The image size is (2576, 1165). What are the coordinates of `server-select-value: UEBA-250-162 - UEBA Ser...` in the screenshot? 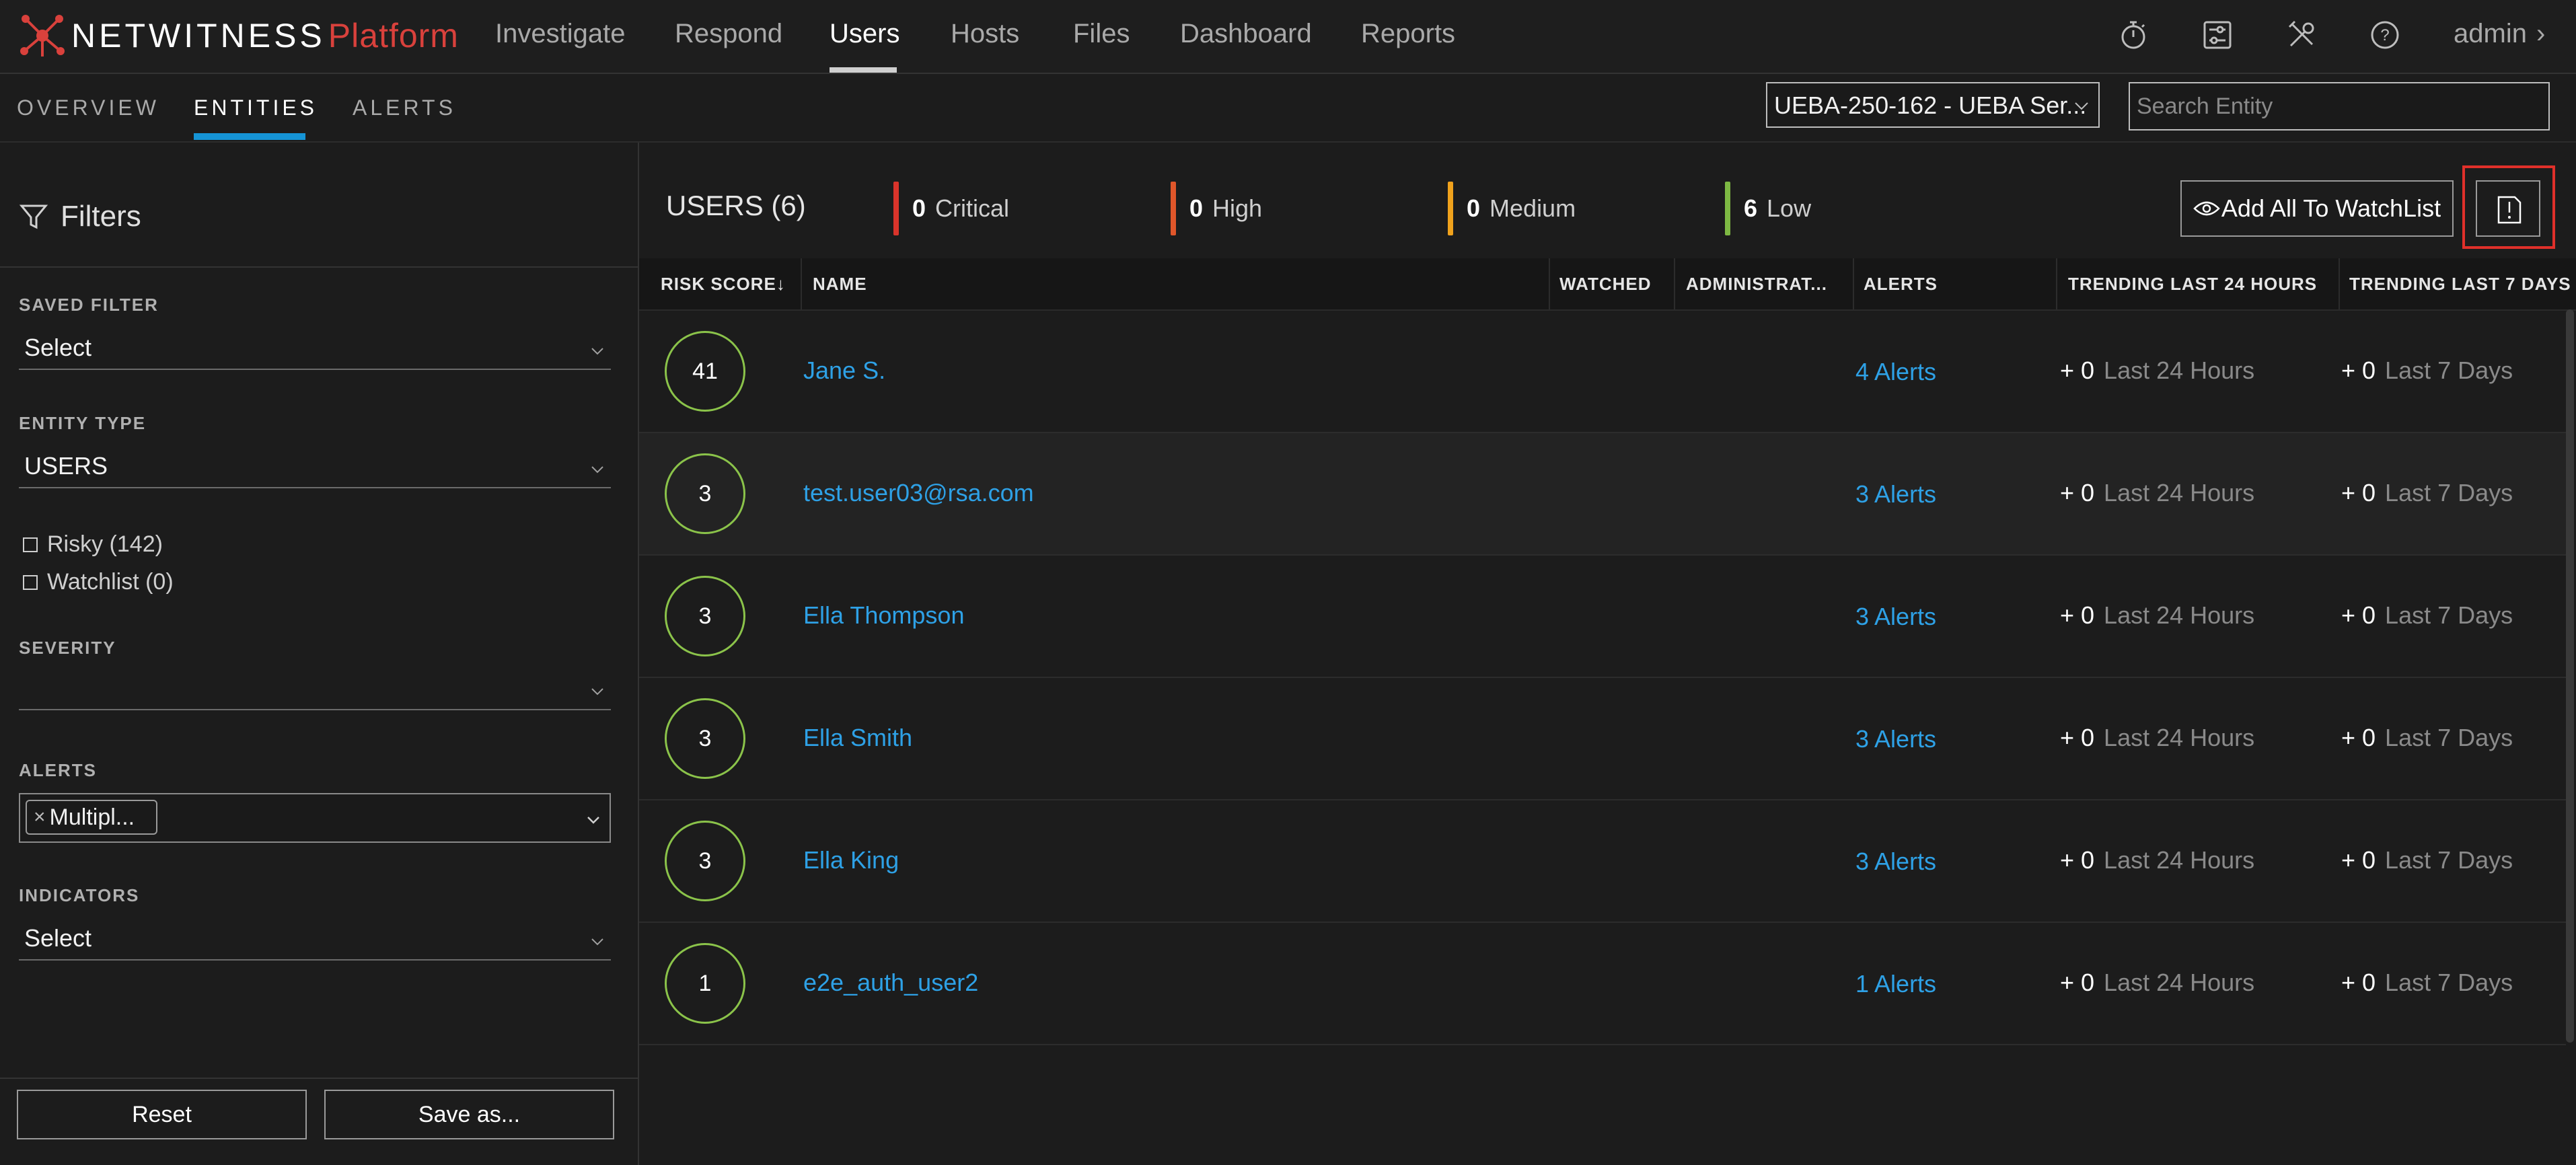 It's located at (1930, 105).